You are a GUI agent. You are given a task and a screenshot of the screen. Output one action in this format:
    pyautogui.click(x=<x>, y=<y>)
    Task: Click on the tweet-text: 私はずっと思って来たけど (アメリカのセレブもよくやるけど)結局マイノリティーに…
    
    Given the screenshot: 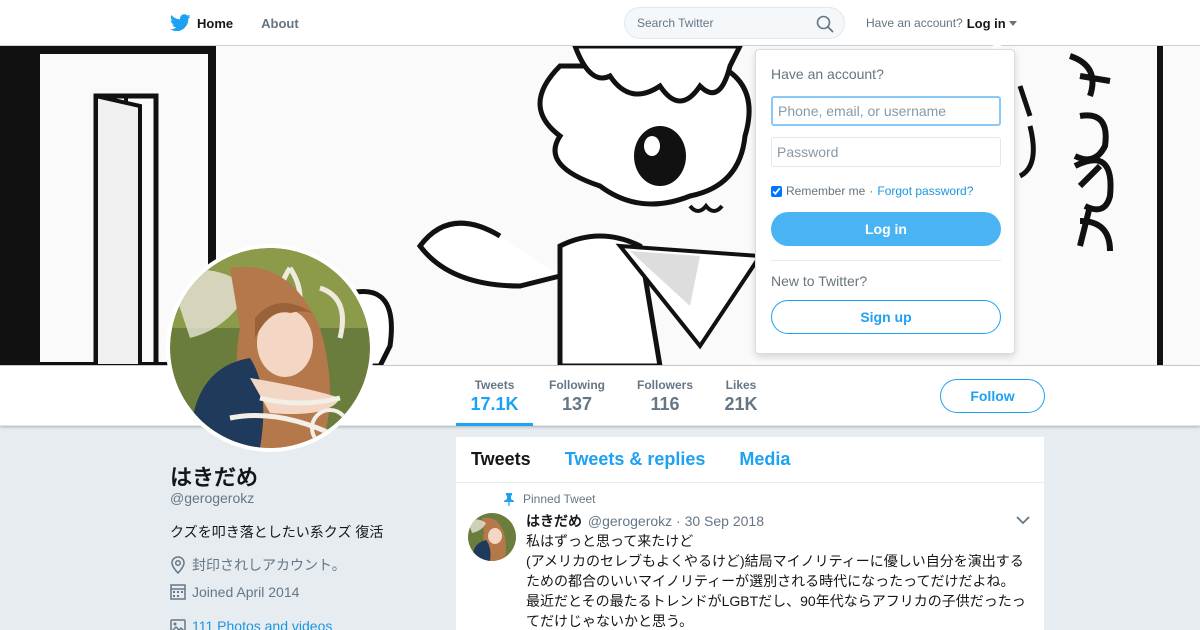 What is the action you would take?
    pyautogui.click(x=778, y=580)
    